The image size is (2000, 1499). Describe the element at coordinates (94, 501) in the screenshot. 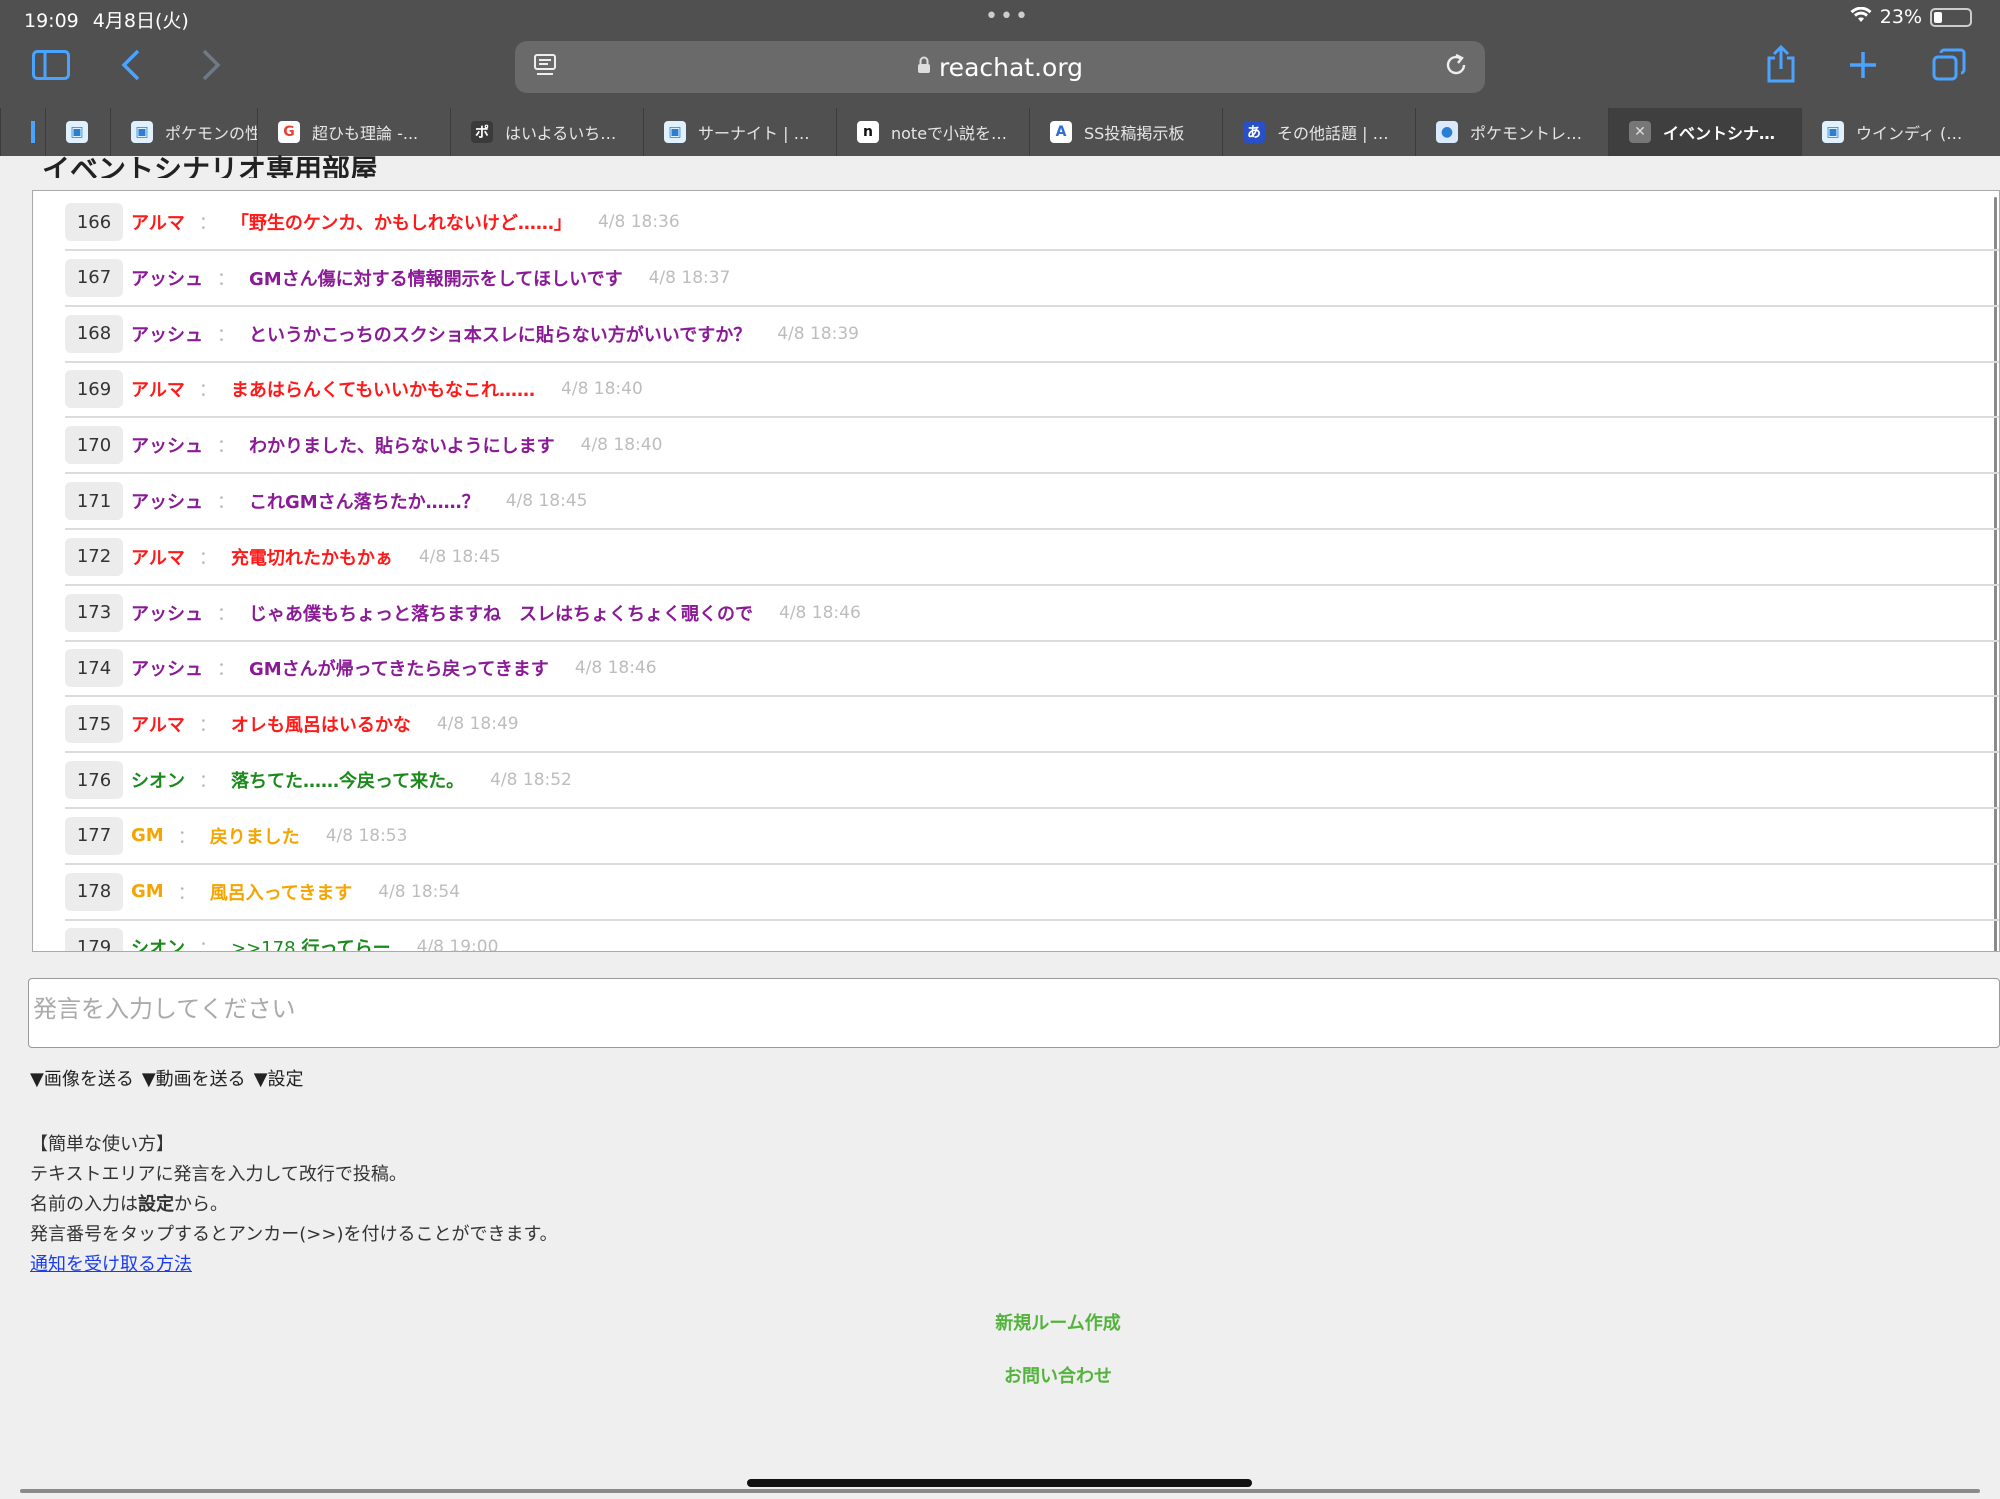

I see `message-number: 171` at that location.